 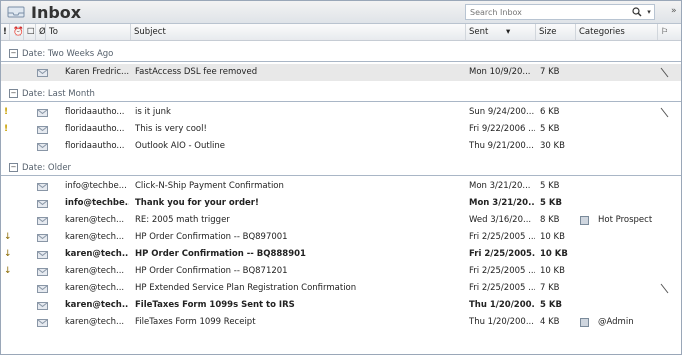 I want to click on item-type-header-icon: ☐, so click(x=31, y=32).